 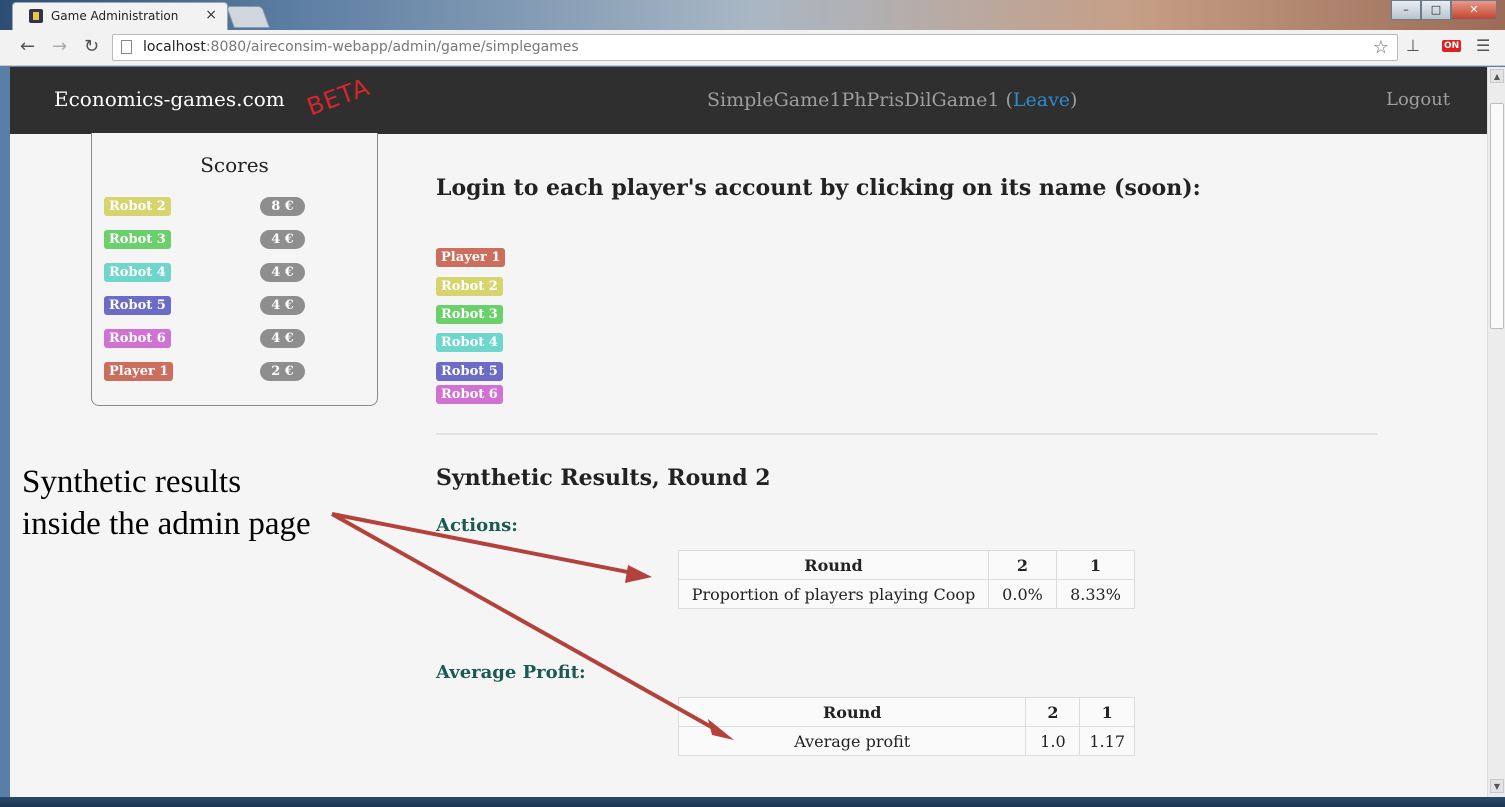 I want to click on paren-open: (, so click(x=1009, y=100).